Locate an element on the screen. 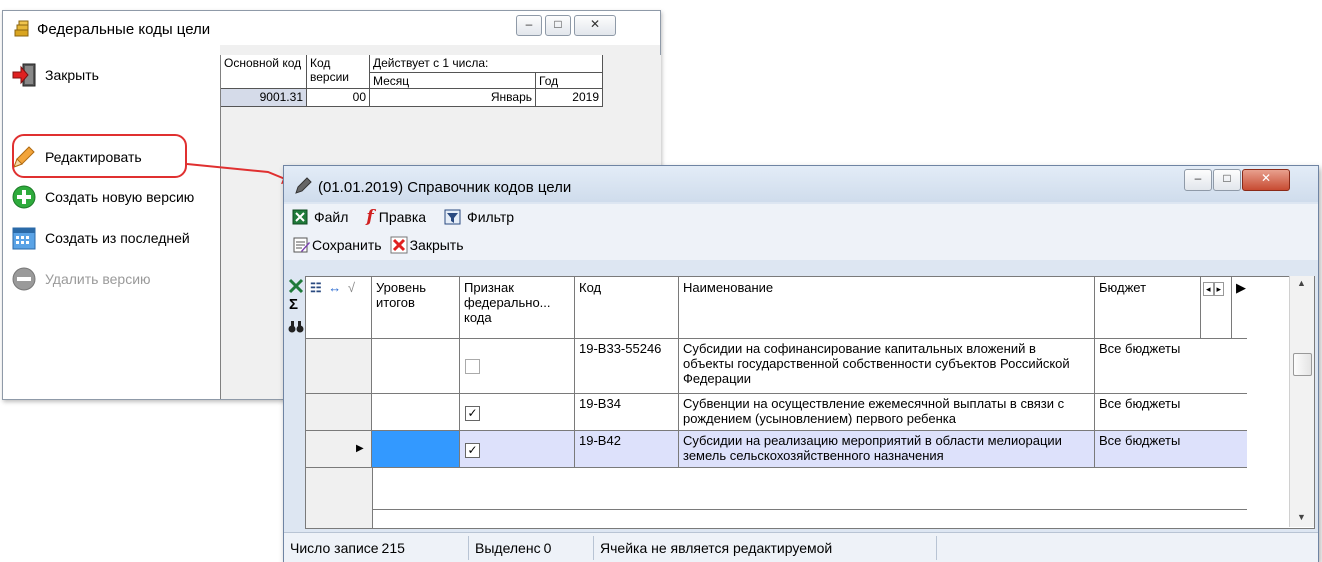 The height and width of the screenshot is (562, 1322). menu-edit: f Правка is located at coordinates (396, 217).